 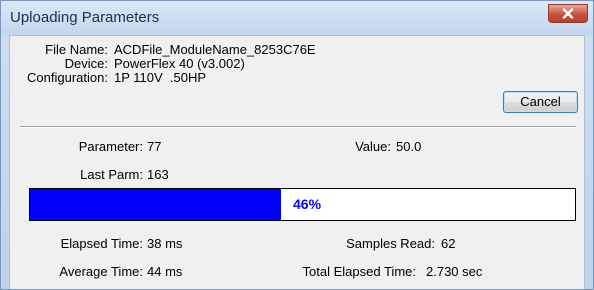 I want to click on configuration-value: 1P 110V .50HP, so click(x=160, y=77).